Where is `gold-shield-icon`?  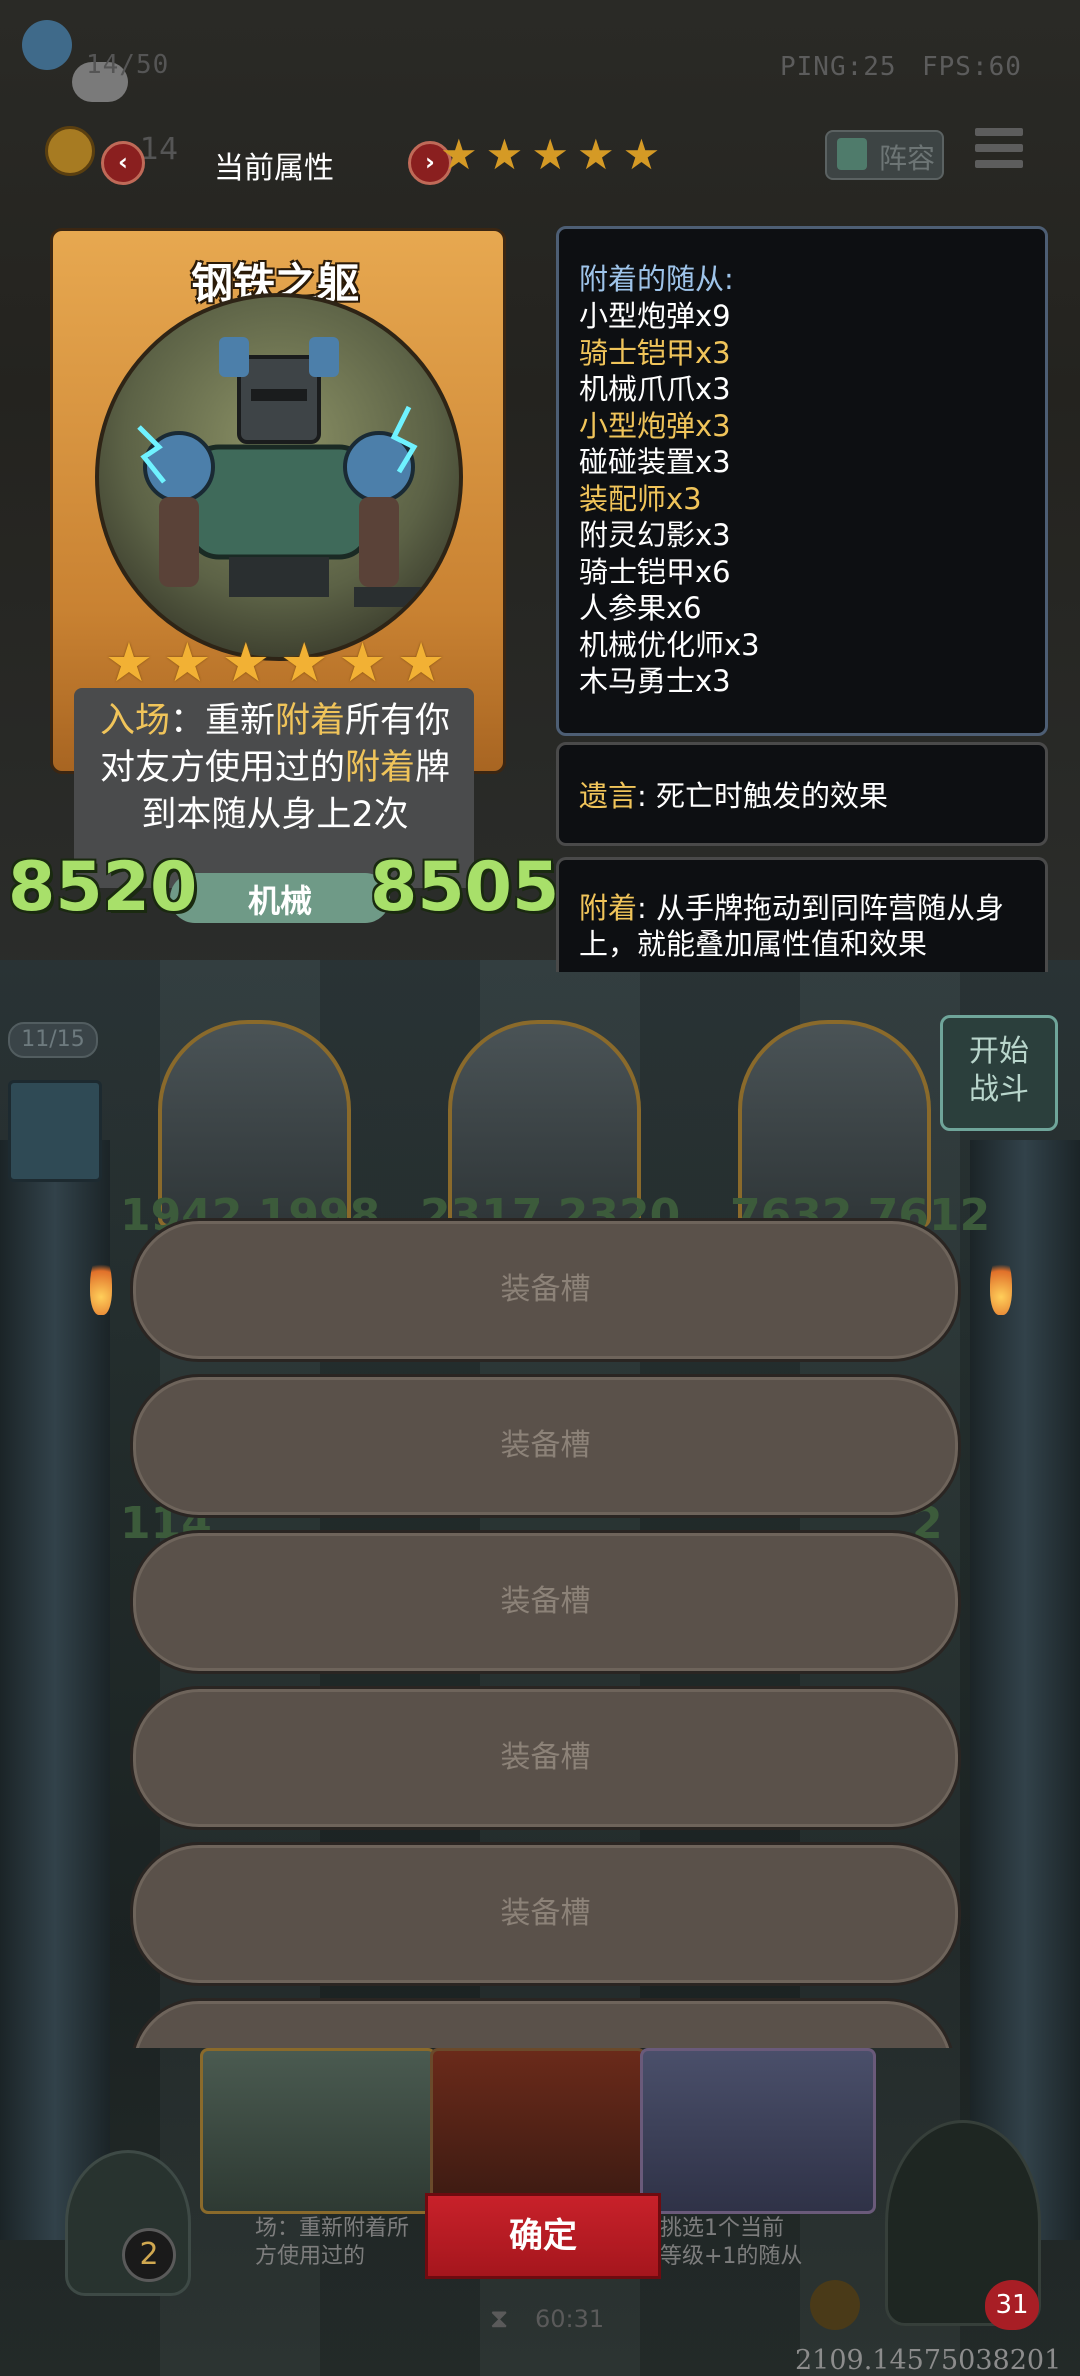
gold-shield-icon is located at coordinates (835, 2305).